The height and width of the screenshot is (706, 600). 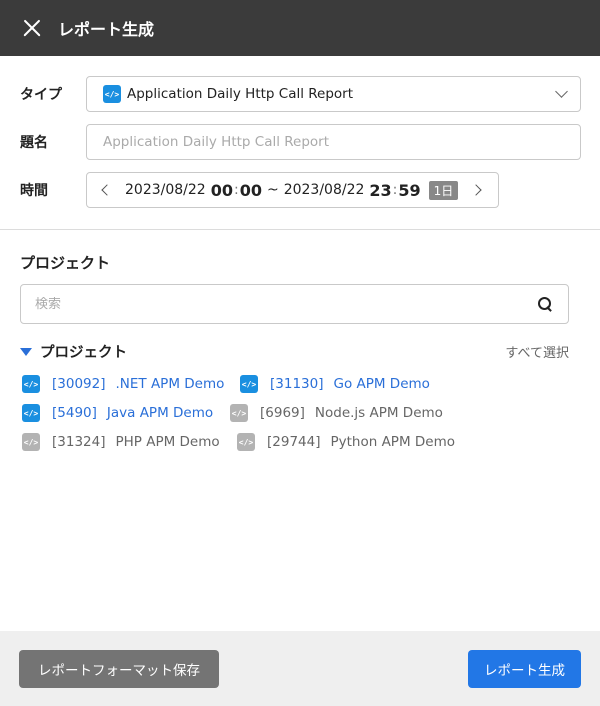 I want to click on type-select: </> Application Daily Http Call Report, so click(x=333, y=94).